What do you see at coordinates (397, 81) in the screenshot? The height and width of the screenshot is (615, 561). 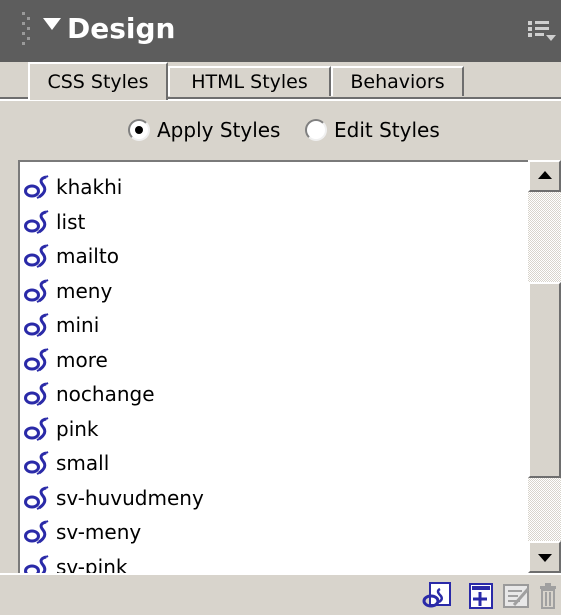 I see `tab-behaviors: Behaviors` at bounding box center [397, 81].